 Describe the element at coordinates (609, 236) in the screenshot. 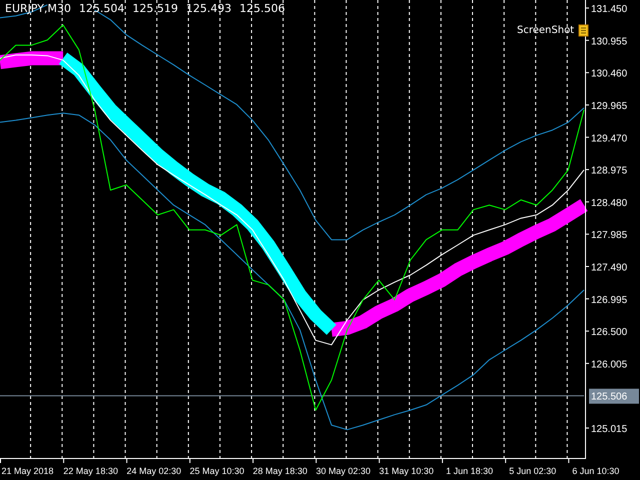

I see `price-label: 127.985` at that location.